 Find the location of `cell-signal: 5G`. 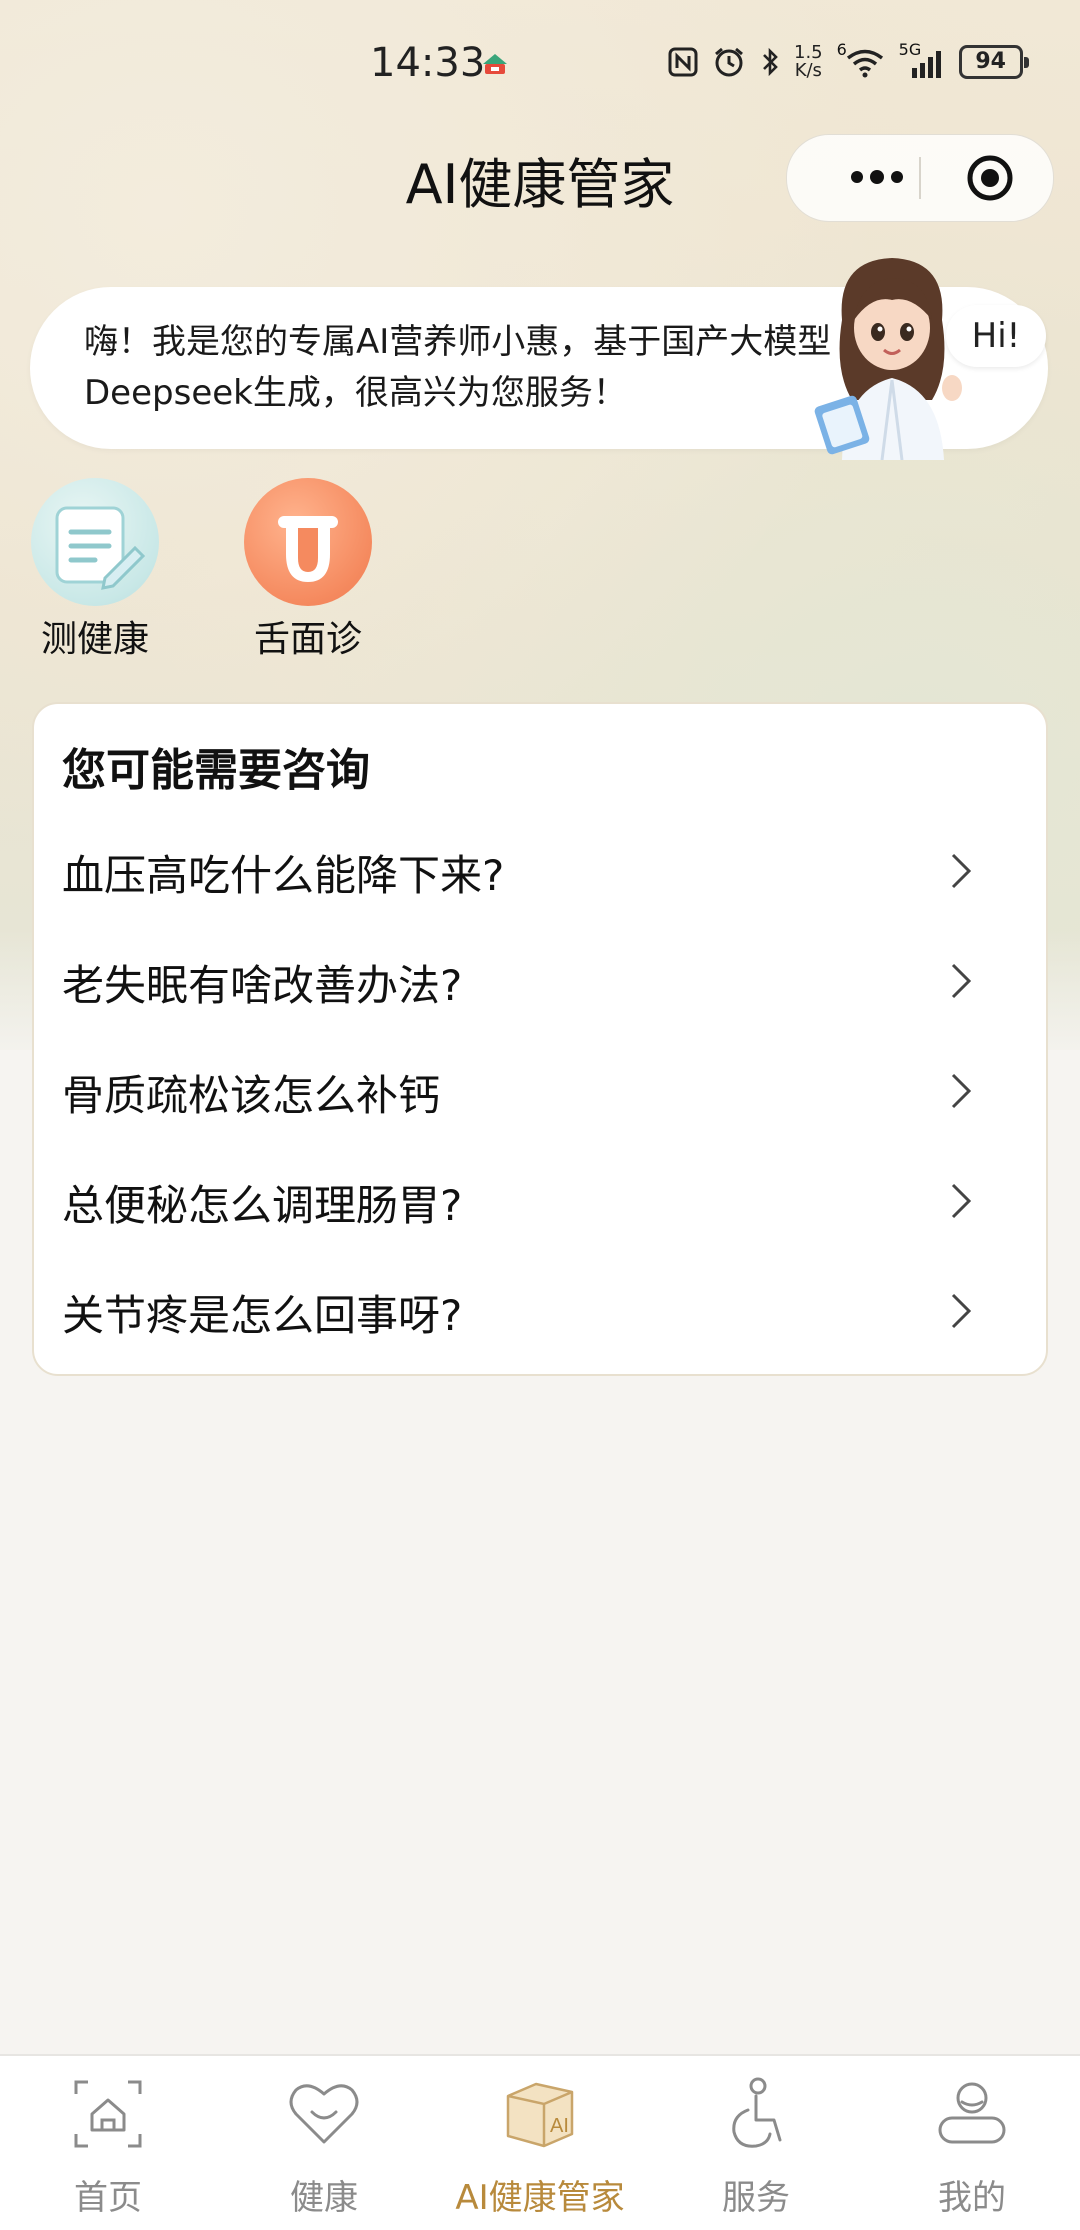

cell-signal: 5G is located at coordinates (922, 59).